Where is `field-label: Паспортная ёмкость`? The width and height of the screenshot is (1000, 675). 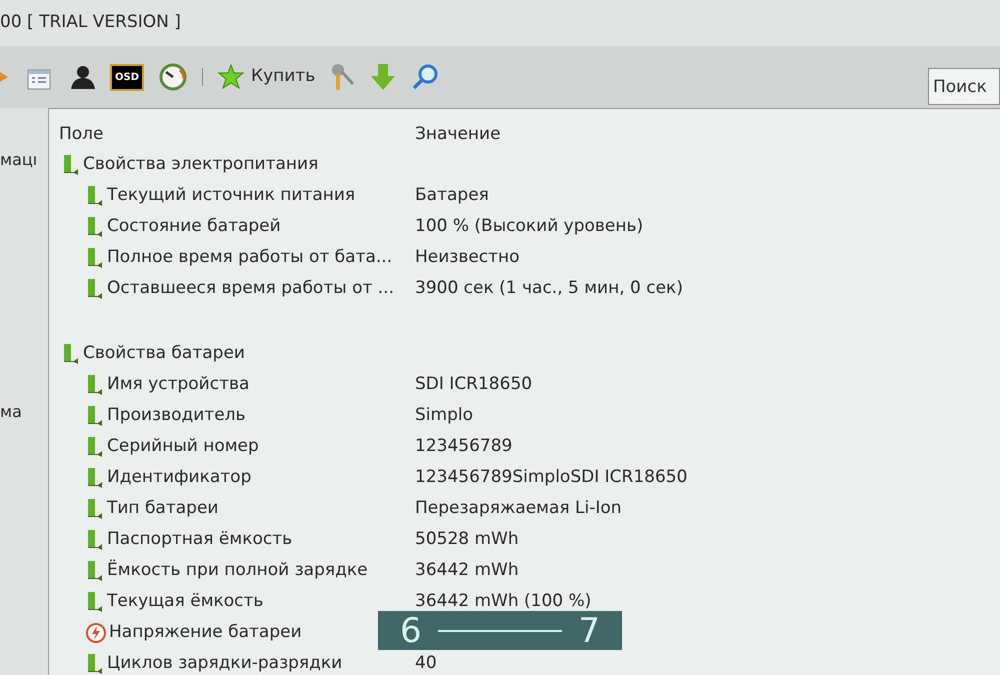 field-label: Паспортная ёмкость is located at coordinates (199, 539).